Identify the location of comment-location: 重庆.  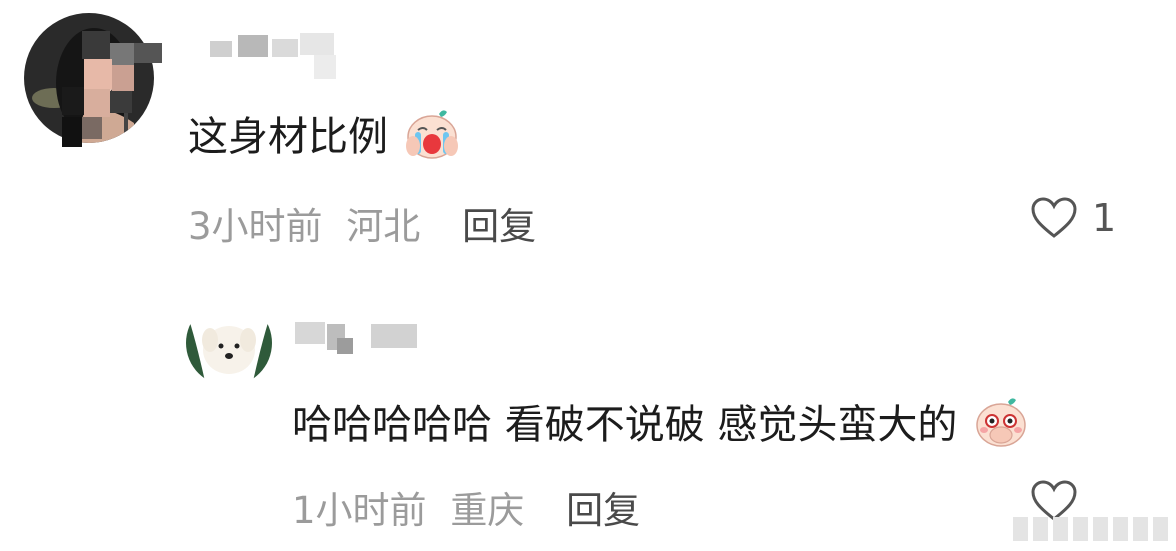
(487, 510).